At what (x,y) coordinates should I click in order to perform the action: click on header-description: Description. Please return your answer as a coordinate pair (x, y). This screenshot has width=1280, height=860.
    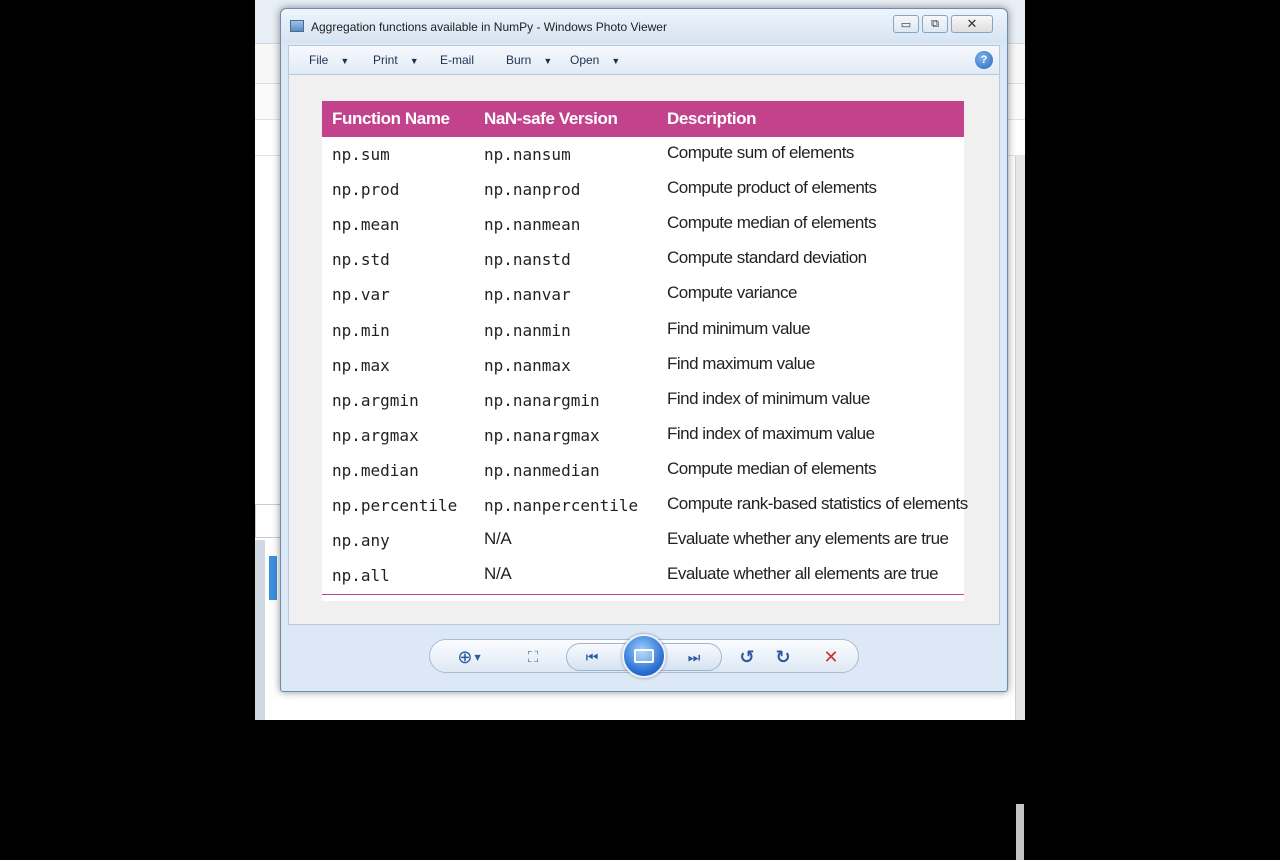
    Looking at the image, I should click on (712, 118).